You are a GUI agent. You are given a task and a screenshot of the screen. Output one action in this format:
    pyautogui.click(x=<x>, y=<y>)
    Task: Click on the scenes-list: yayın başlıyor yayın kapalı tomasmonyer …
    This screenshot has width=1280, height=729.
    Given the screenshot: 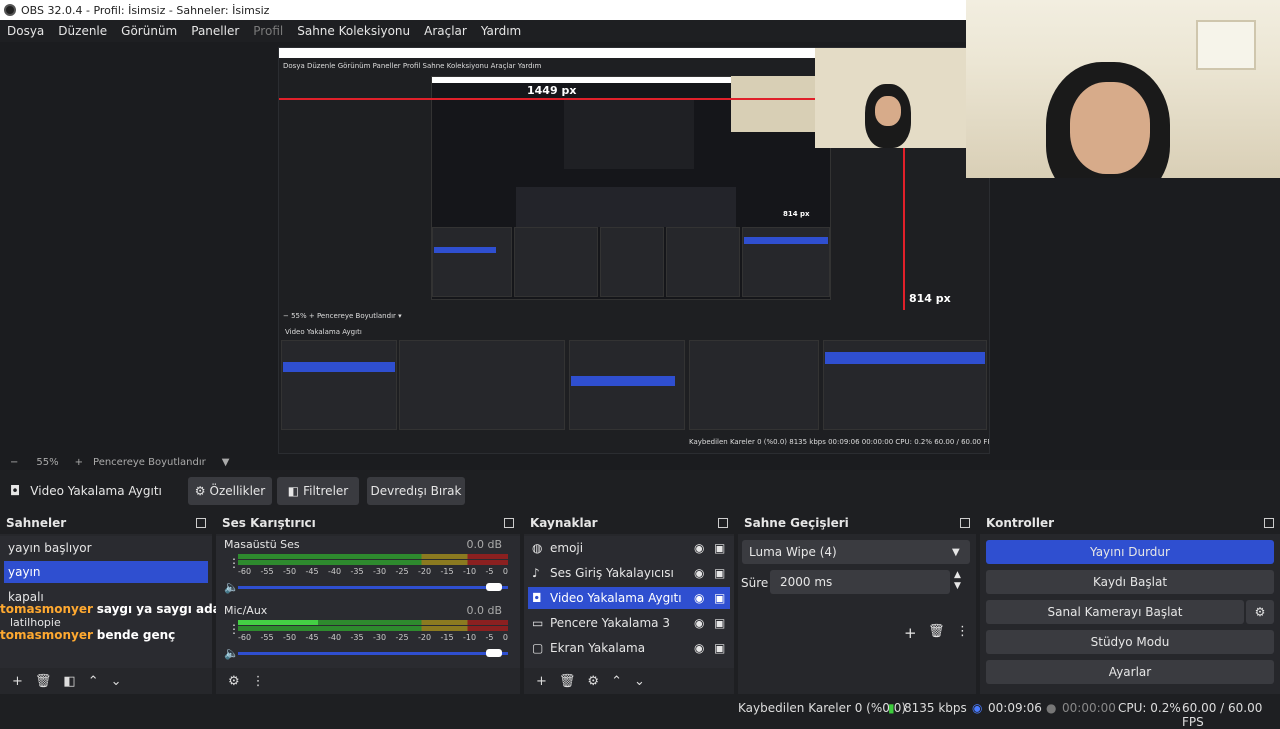 What is the action you would take?
    pyautogui.click(x=125, y=602)
    